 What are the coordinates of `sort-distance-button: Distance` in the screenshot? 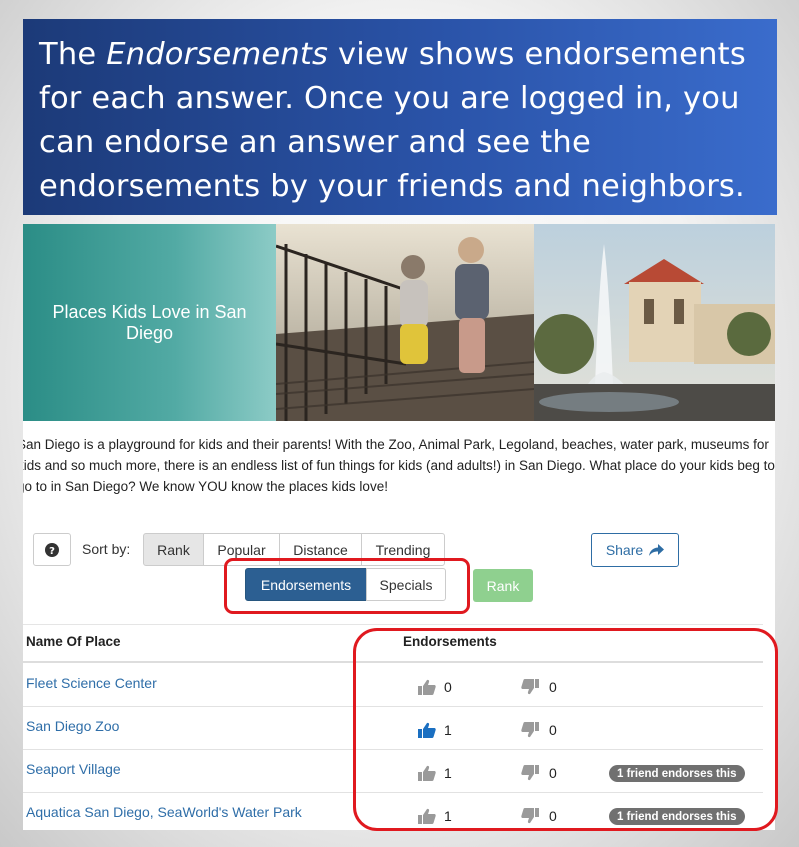 It's located at (320, 549).